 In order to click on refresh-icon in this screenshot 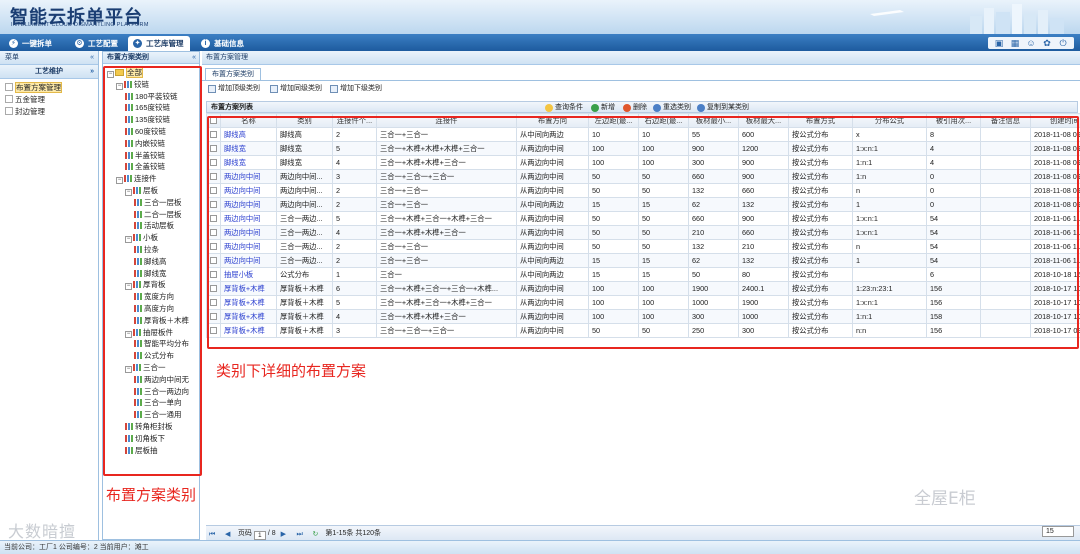, I will do `click(657, 108)`.